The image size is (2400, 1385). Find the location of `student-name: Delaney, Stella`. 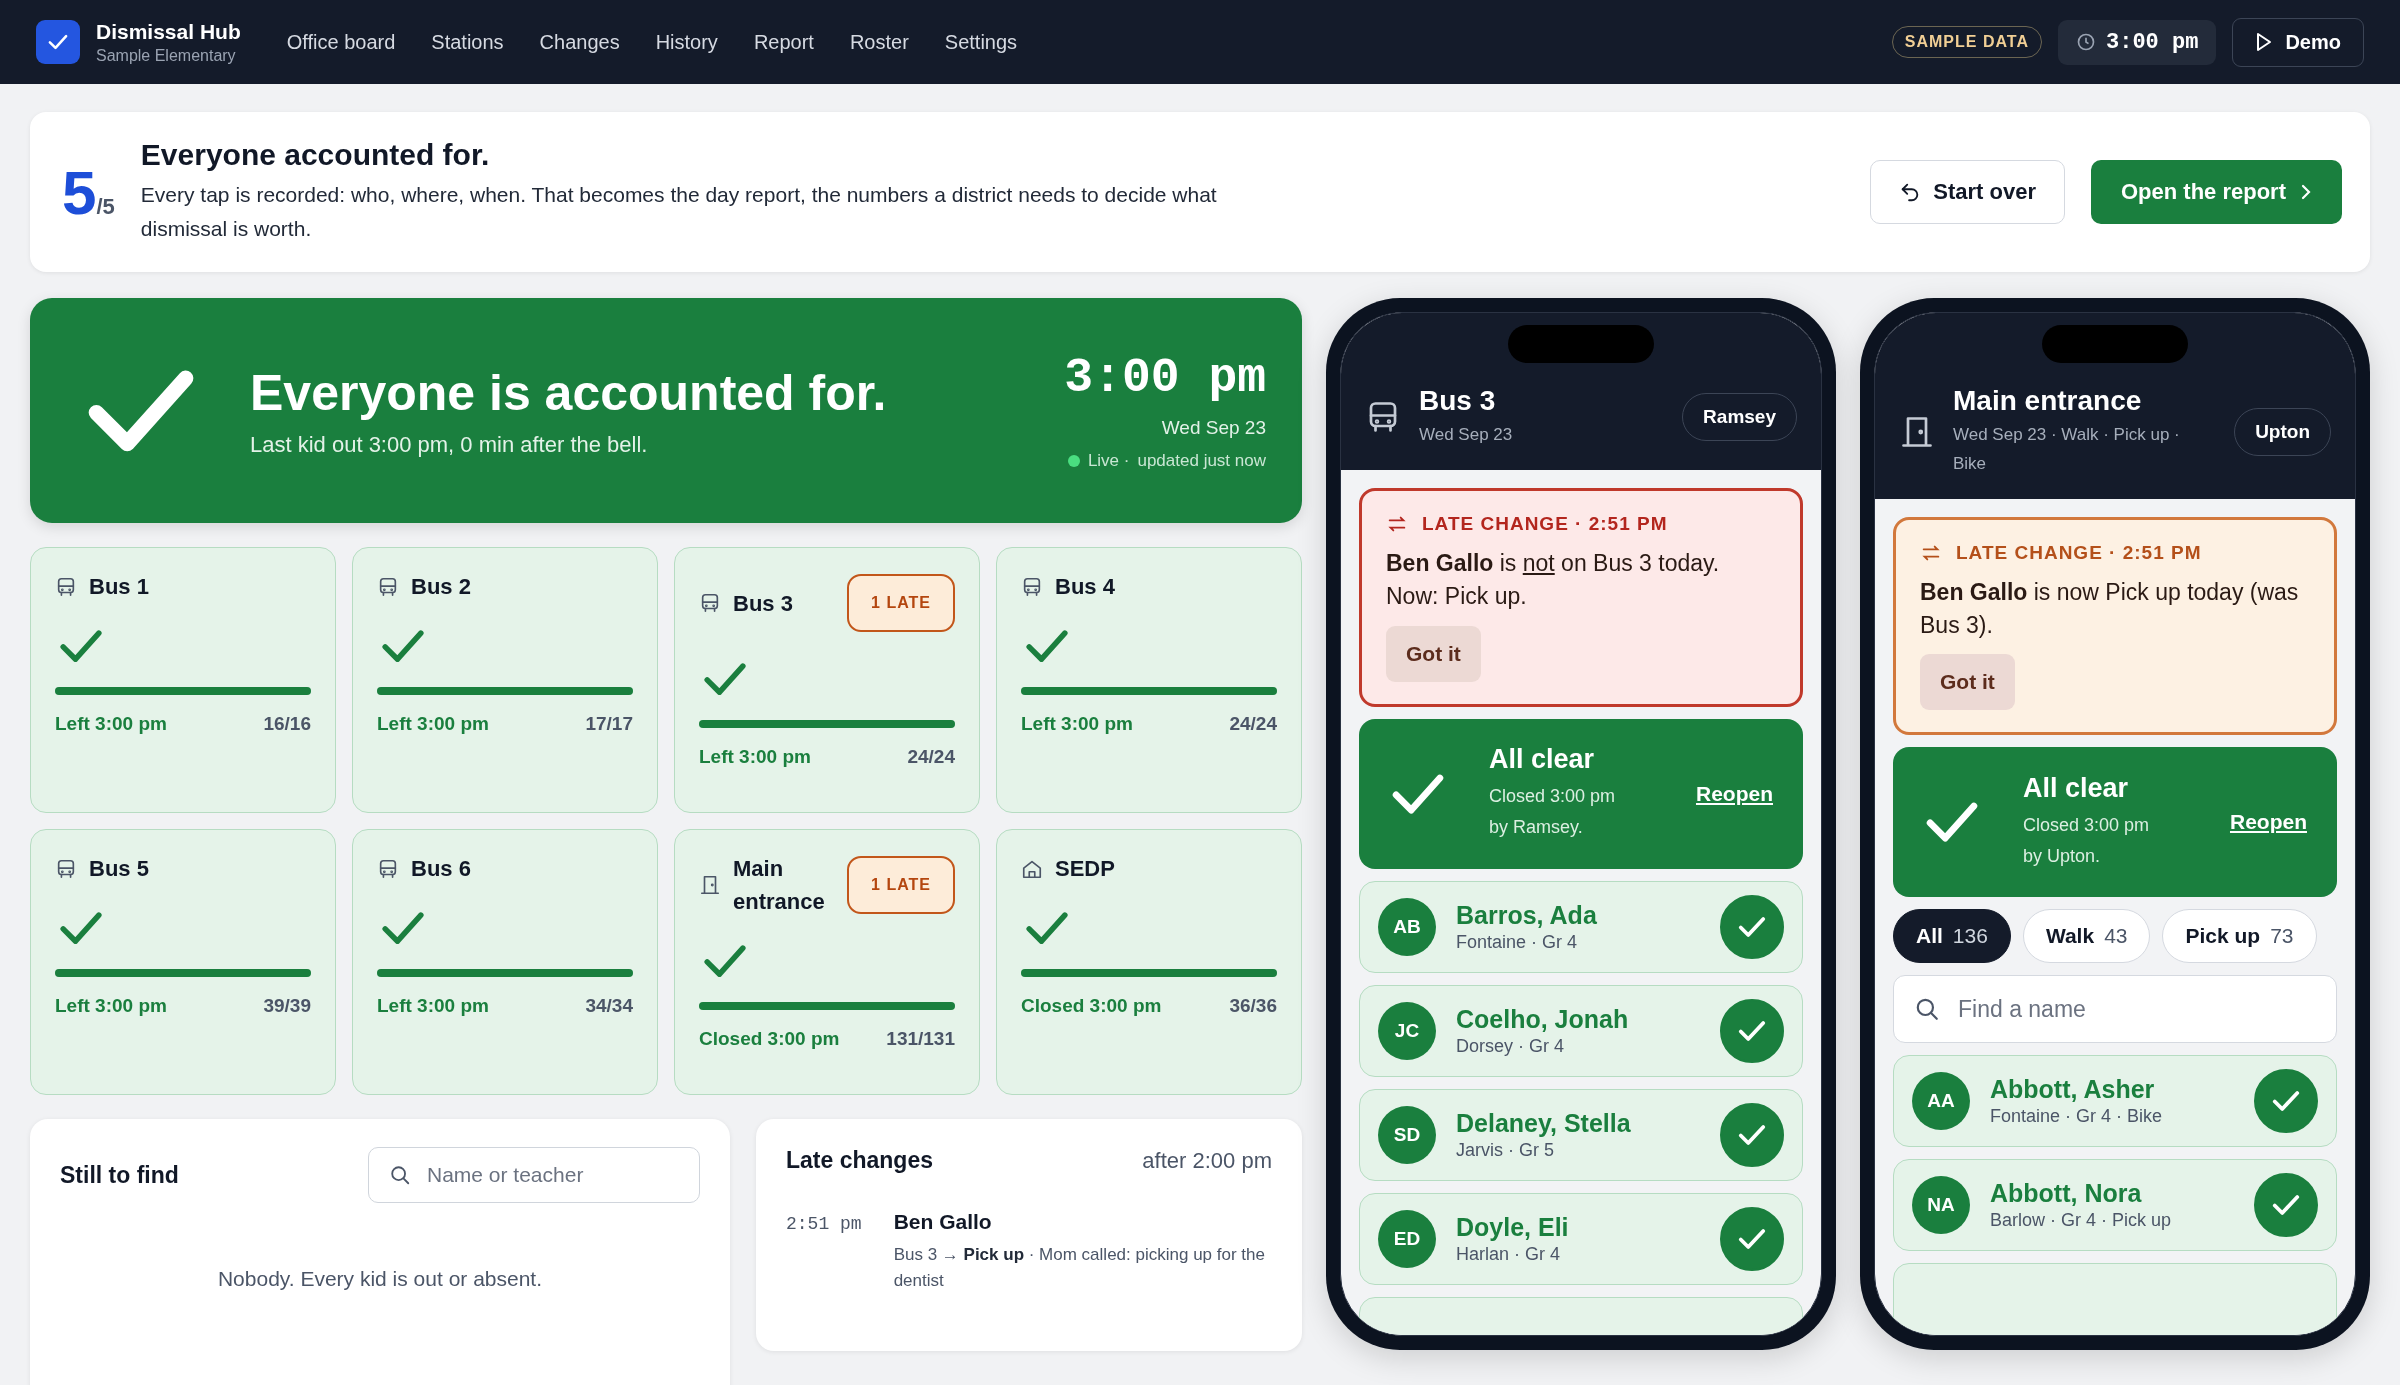

student-name: Delaney, Stella is located at coordinates (1544, 1123).